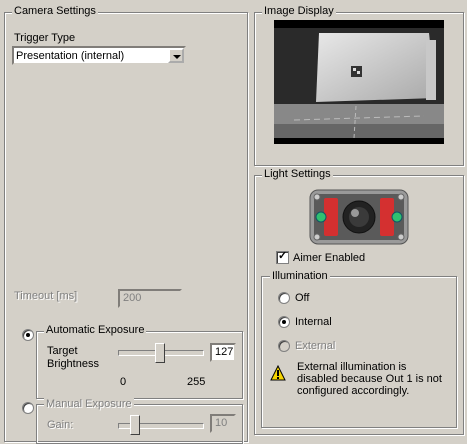  Describe the element at coordinates (284, 298) in the screenshot. I see `illumination-off-radio` at that location.